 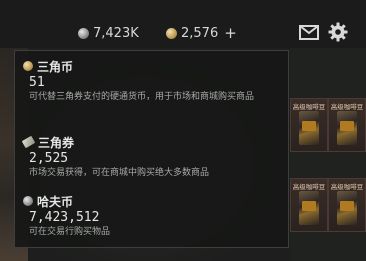 I want to click on tooltip-entry-hafubi: 哈夫币 7,423,512 可在交易行购买物品, so click(x=154, y=216).